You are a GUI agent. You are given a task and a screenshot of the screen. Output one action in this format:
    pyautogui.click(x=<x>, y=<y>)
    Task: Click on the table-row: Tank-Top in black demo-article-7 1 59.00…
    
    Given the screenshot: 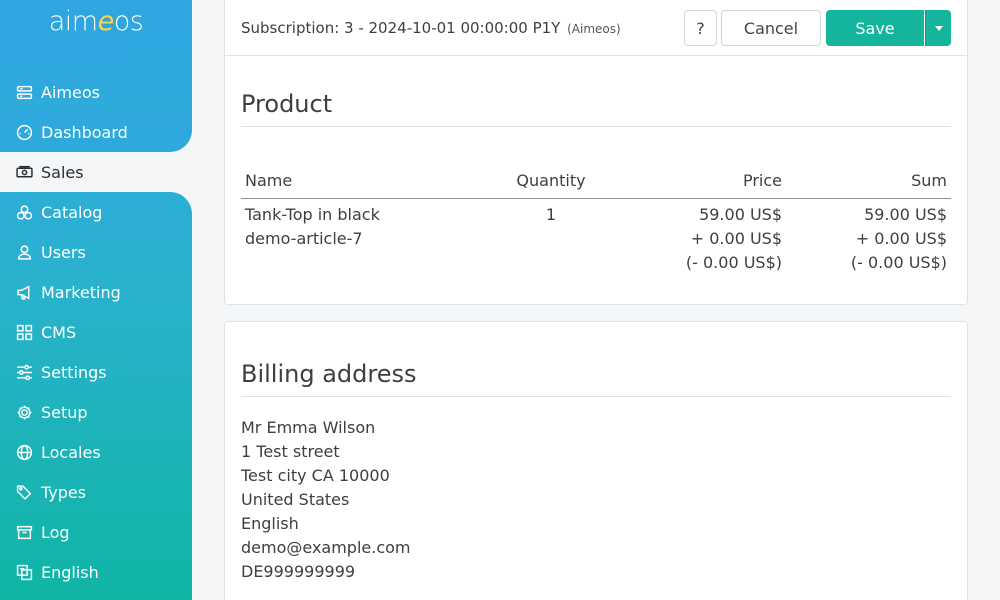 What is the action you would take?
    pyautogui.click(x=596, y=236)
    